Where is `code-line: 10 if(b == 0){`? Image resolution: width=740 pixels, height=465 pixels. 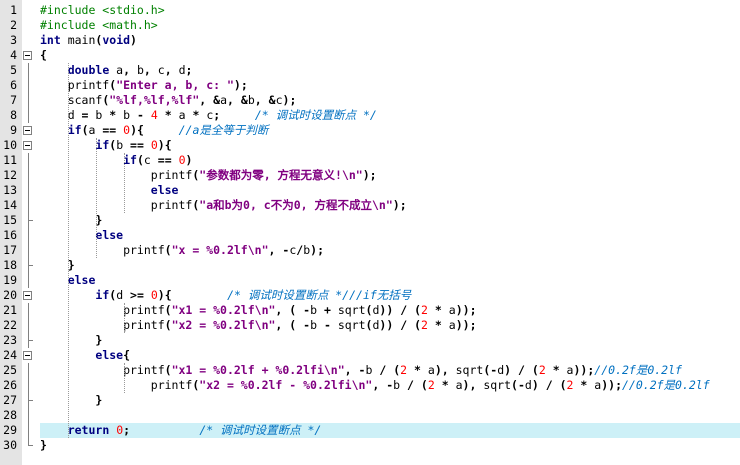 code-line: 10 if(b == 0){ is located at coordinates (370, 145).